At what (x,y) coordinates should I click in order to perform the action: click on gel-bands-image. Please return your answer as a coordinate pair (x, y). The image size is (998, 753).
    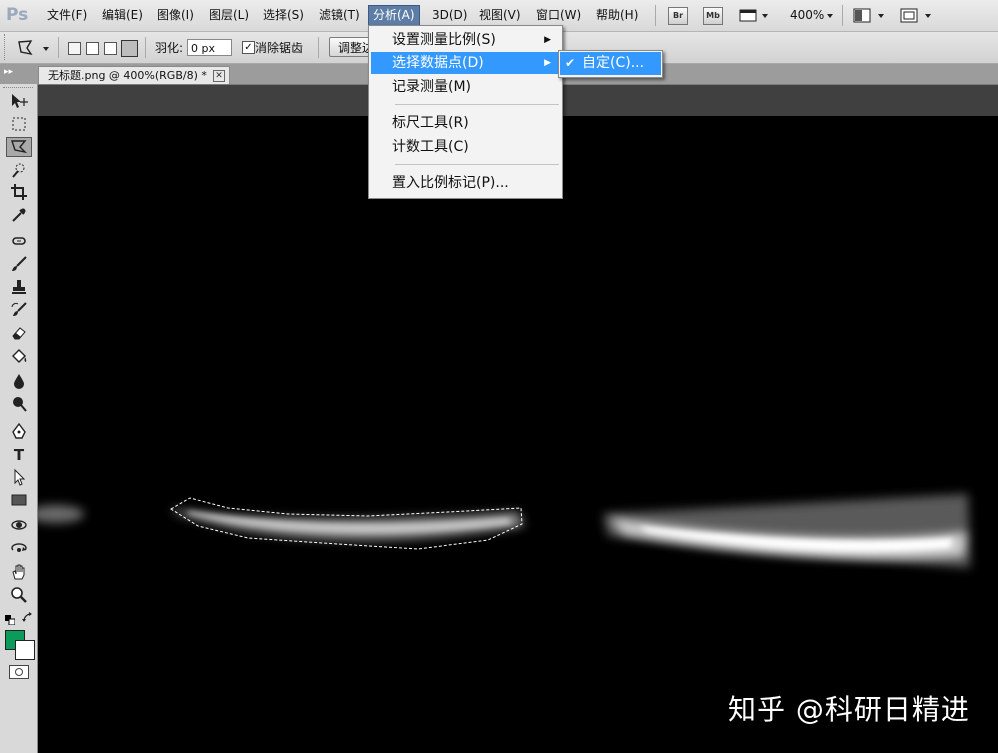
    Looking at the image, I should click on (504, 531).